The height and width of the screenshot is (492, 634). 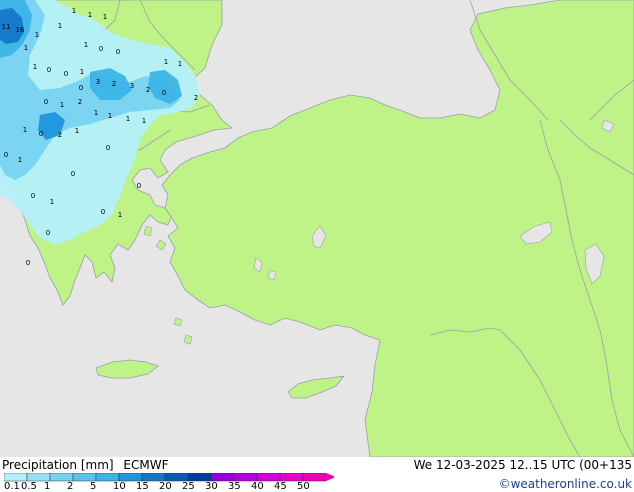 I want to click on legend-tick-label: 10, so click(x=119, y=486).